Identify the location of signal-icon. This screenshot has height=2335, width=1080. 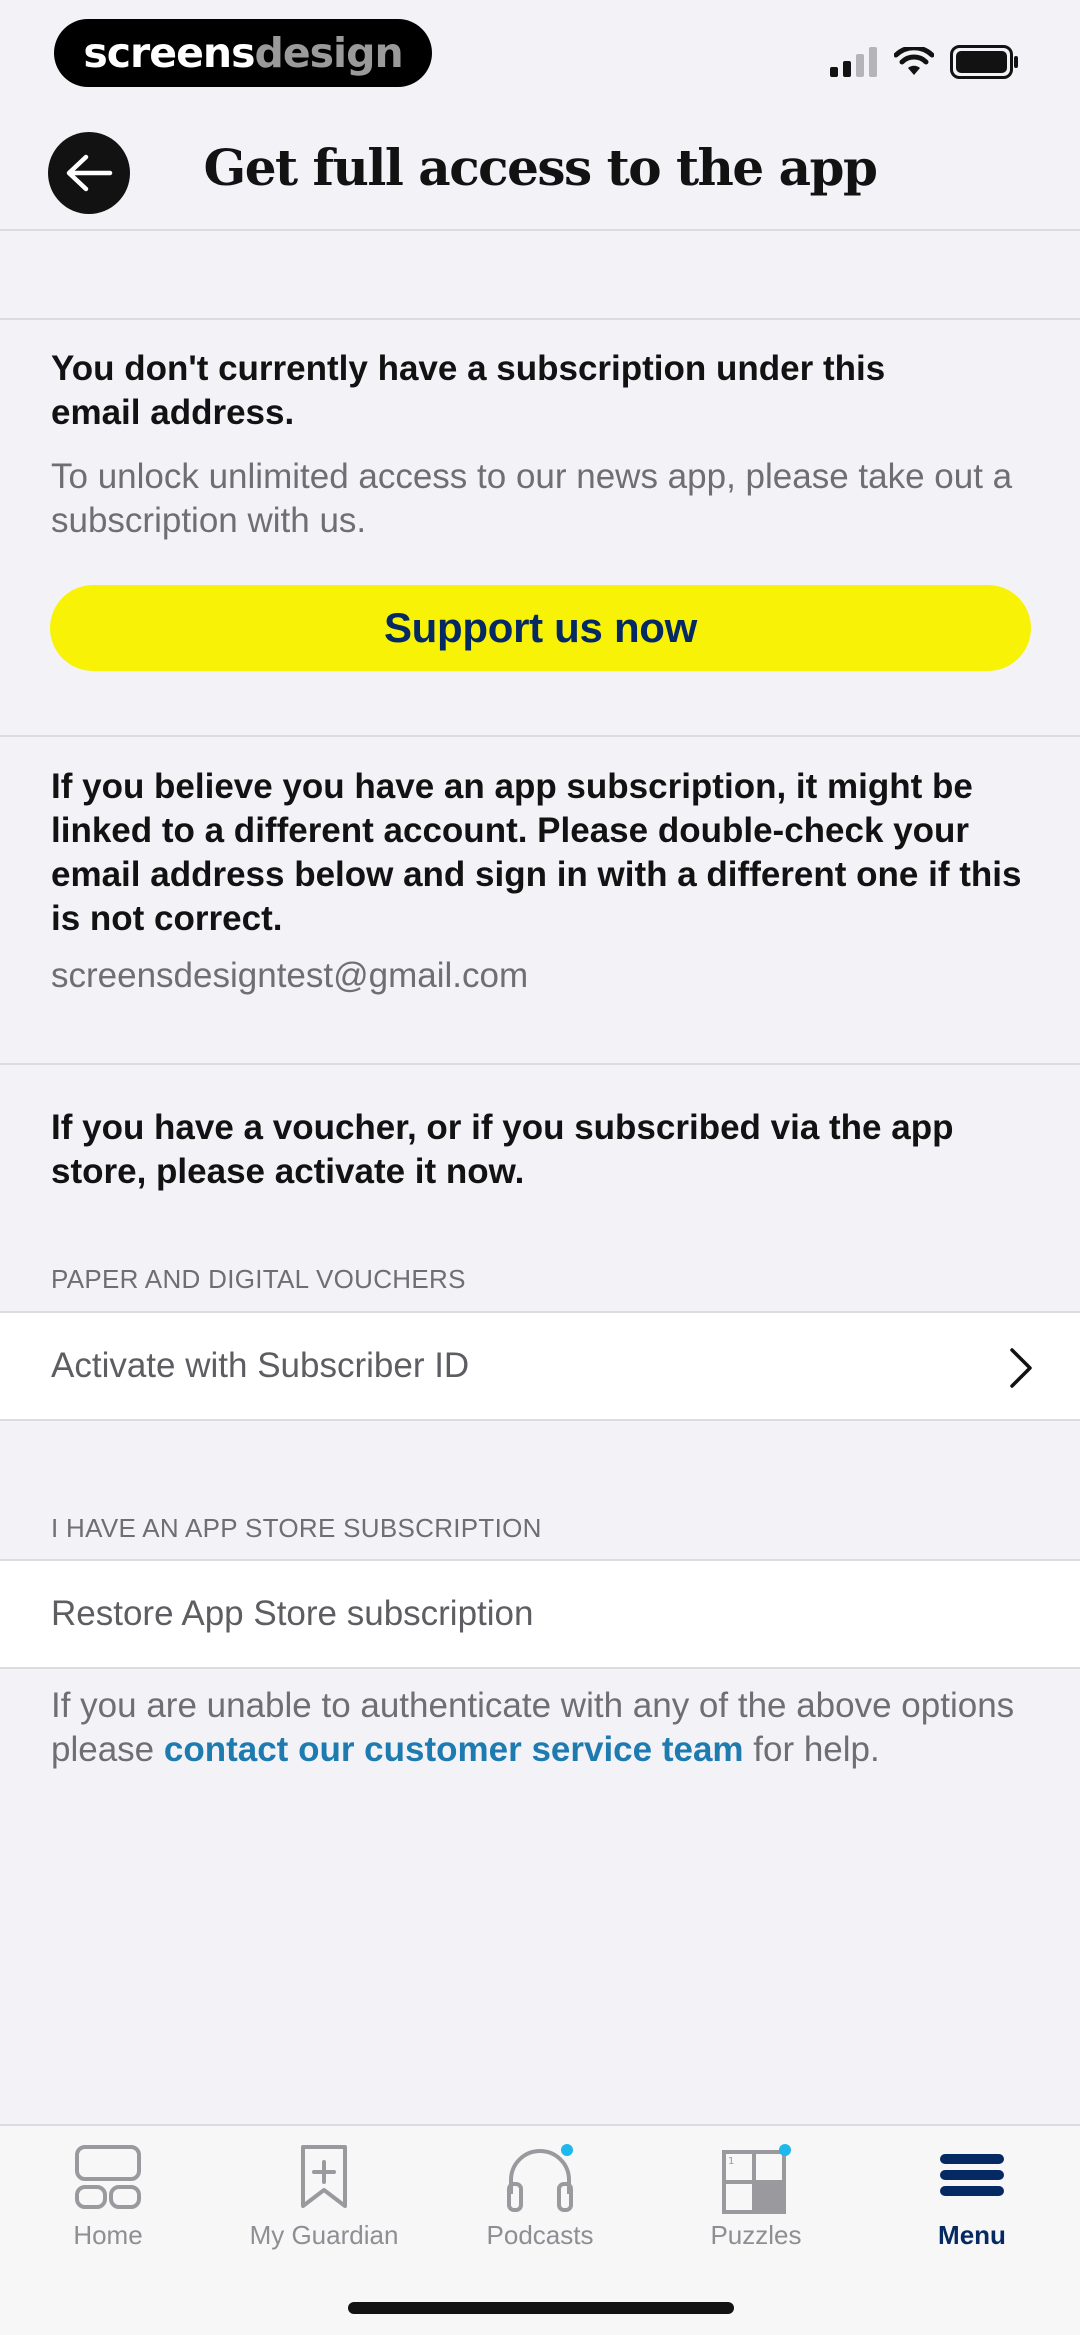
(853, 62).